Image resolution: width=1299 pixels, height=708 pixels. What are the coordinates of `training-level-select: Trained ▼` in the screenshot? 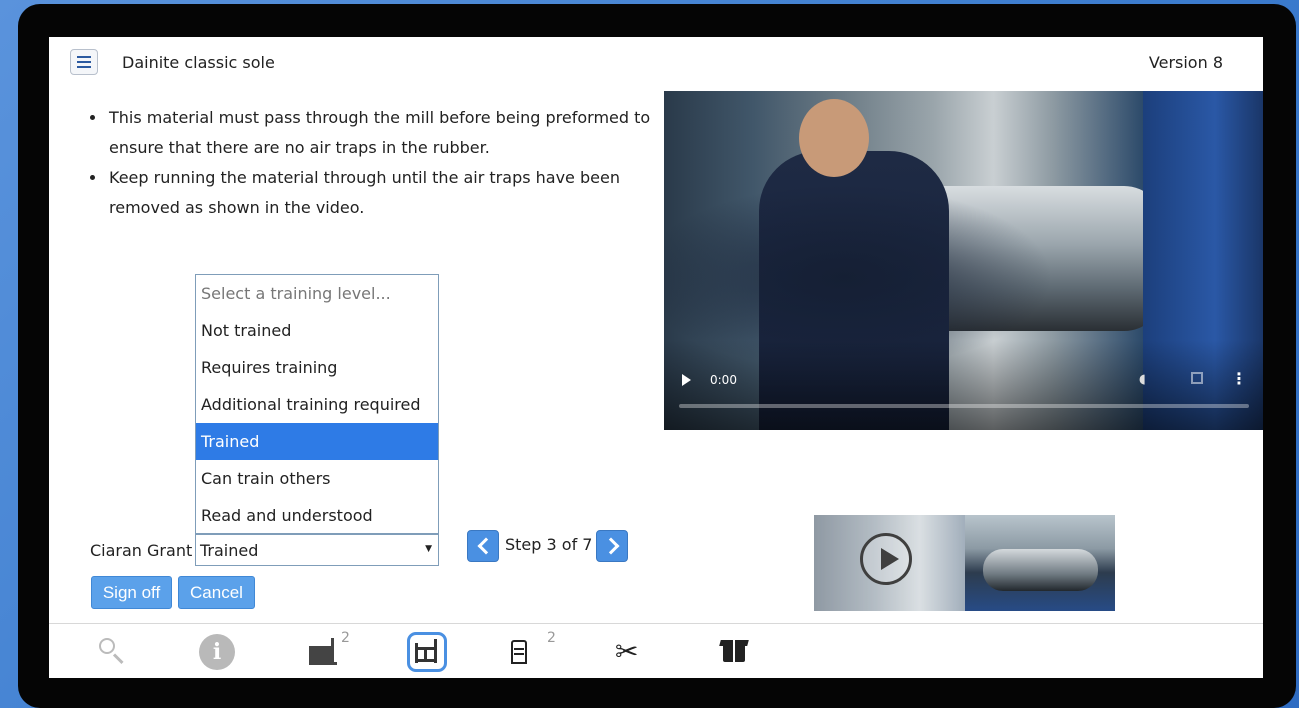 It's located at (317, 550).